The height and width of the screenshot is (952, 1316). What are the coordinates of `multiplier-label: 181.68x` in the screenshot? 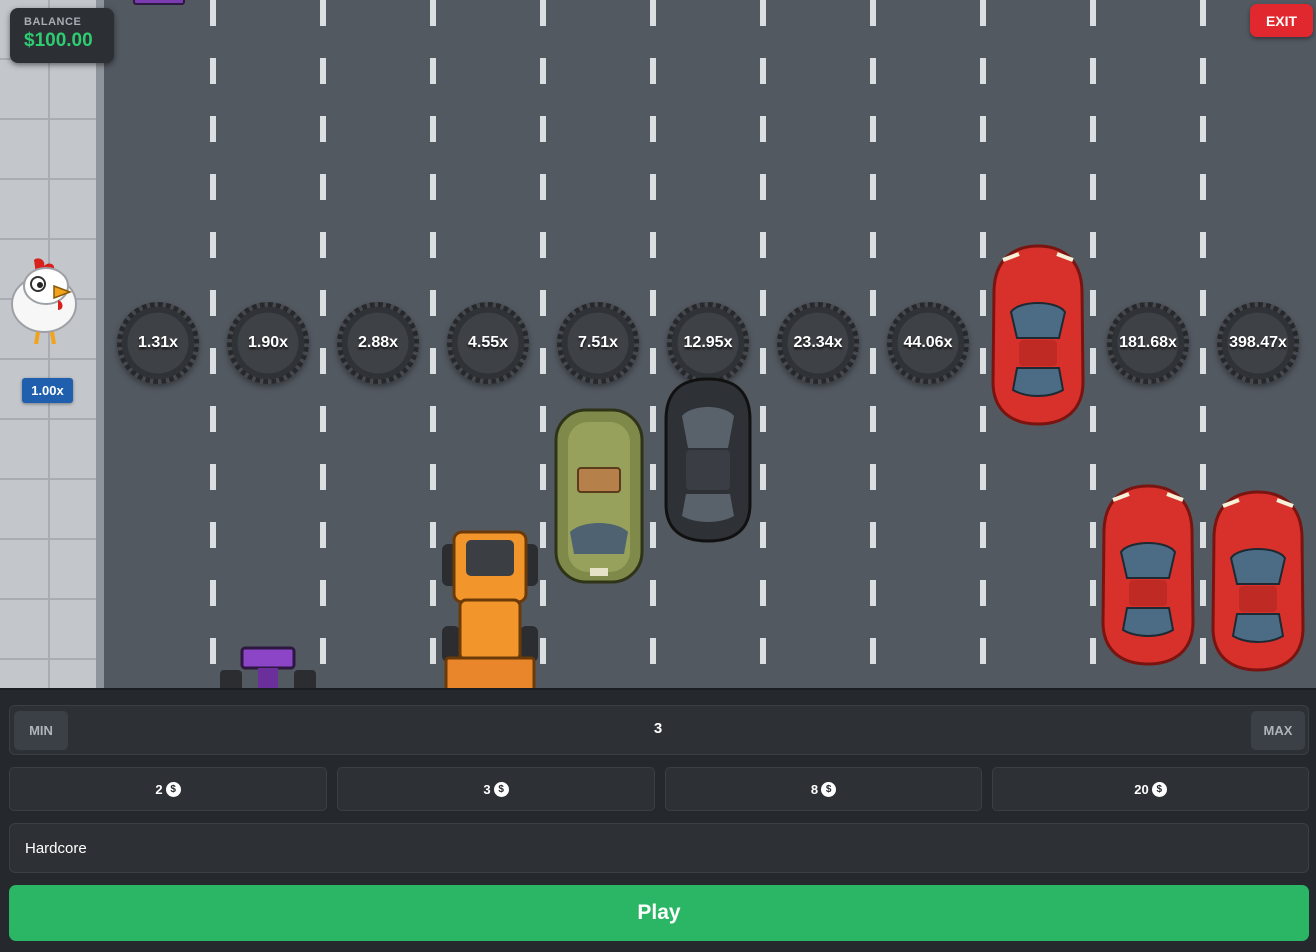 It's located at (1148, 342).